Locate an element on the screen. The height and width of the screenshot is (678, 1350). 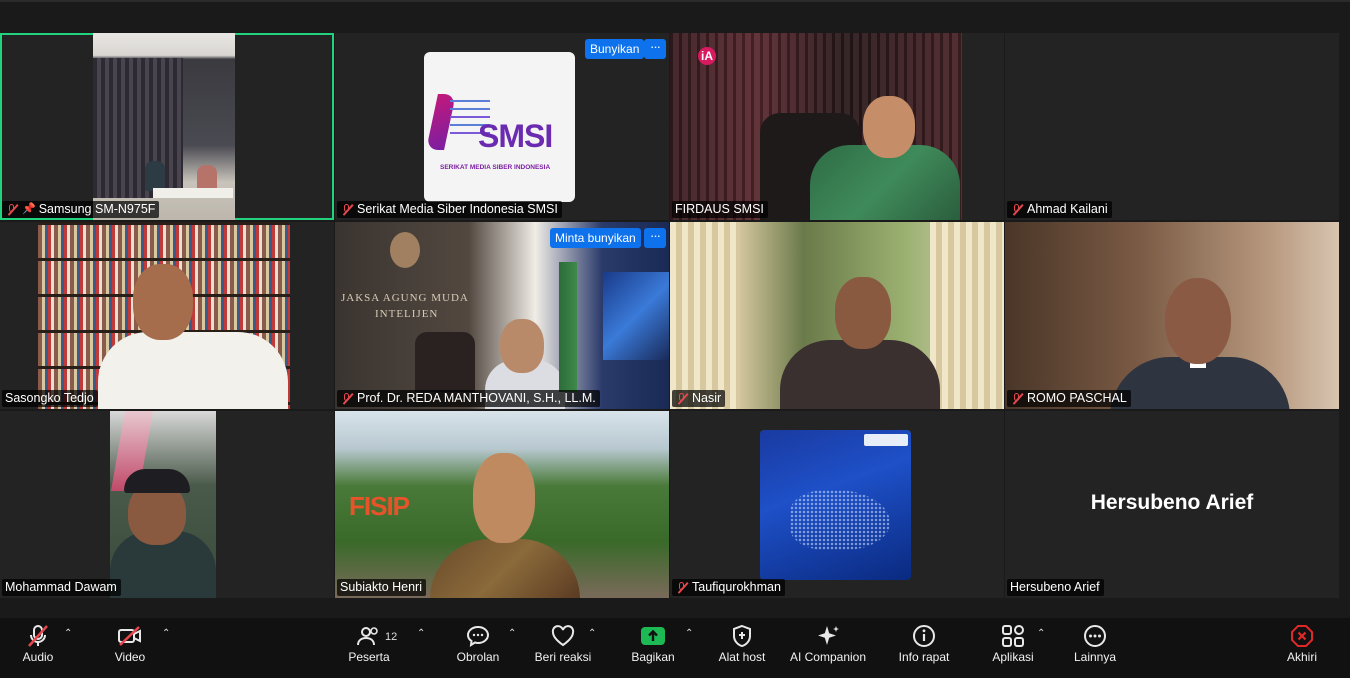
smsi-logo-card: SMSI SERIKAT MEDIA SIBER INDONESIA is located at coordinates (499, 127).